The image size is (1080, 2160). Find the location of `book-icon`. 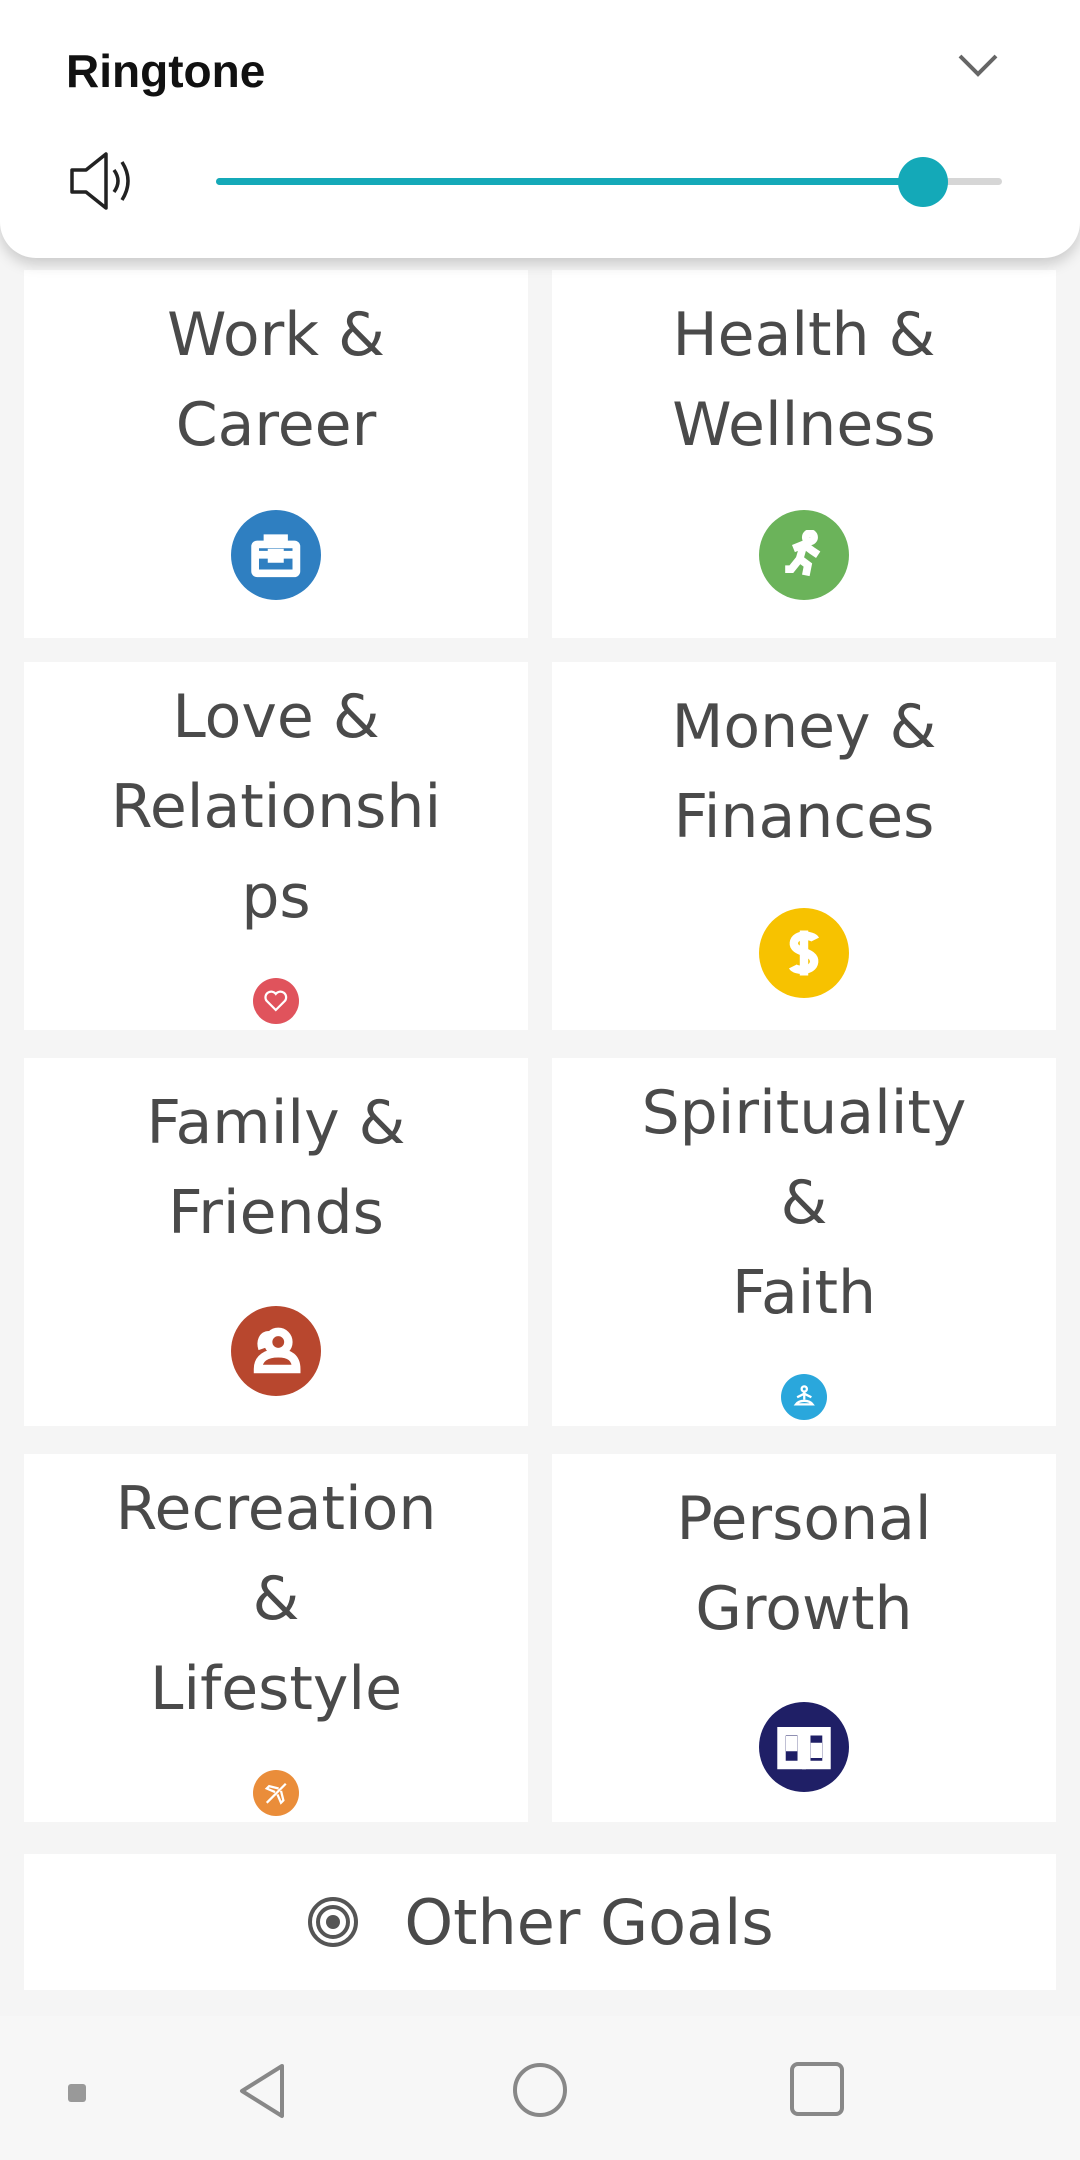

book-icon is located at coordinates (804, 1747).